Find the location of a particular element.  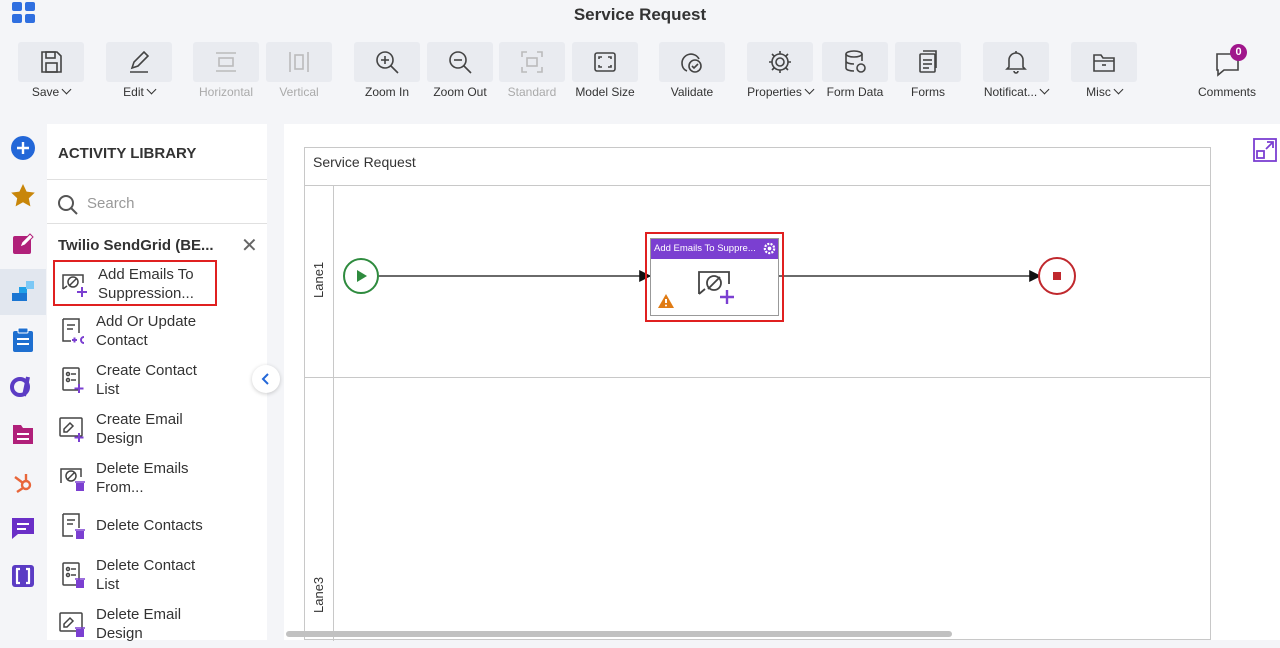

flow-connectors is located at coordinates (709, 276).